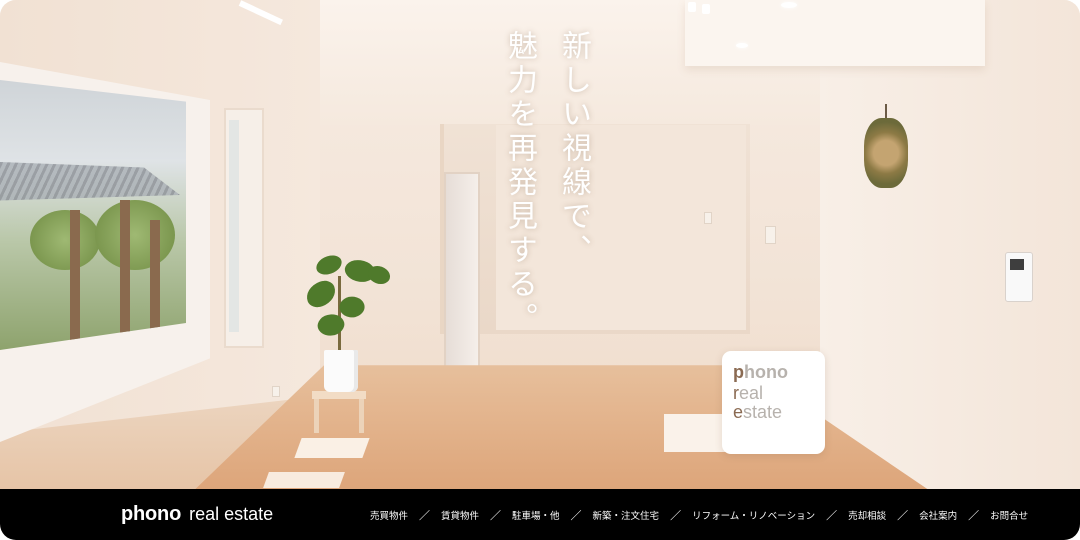  What do you see at coordinates (244, 228) in the screenshot?
I see `narrow-window` at bounding box center [244, 228].